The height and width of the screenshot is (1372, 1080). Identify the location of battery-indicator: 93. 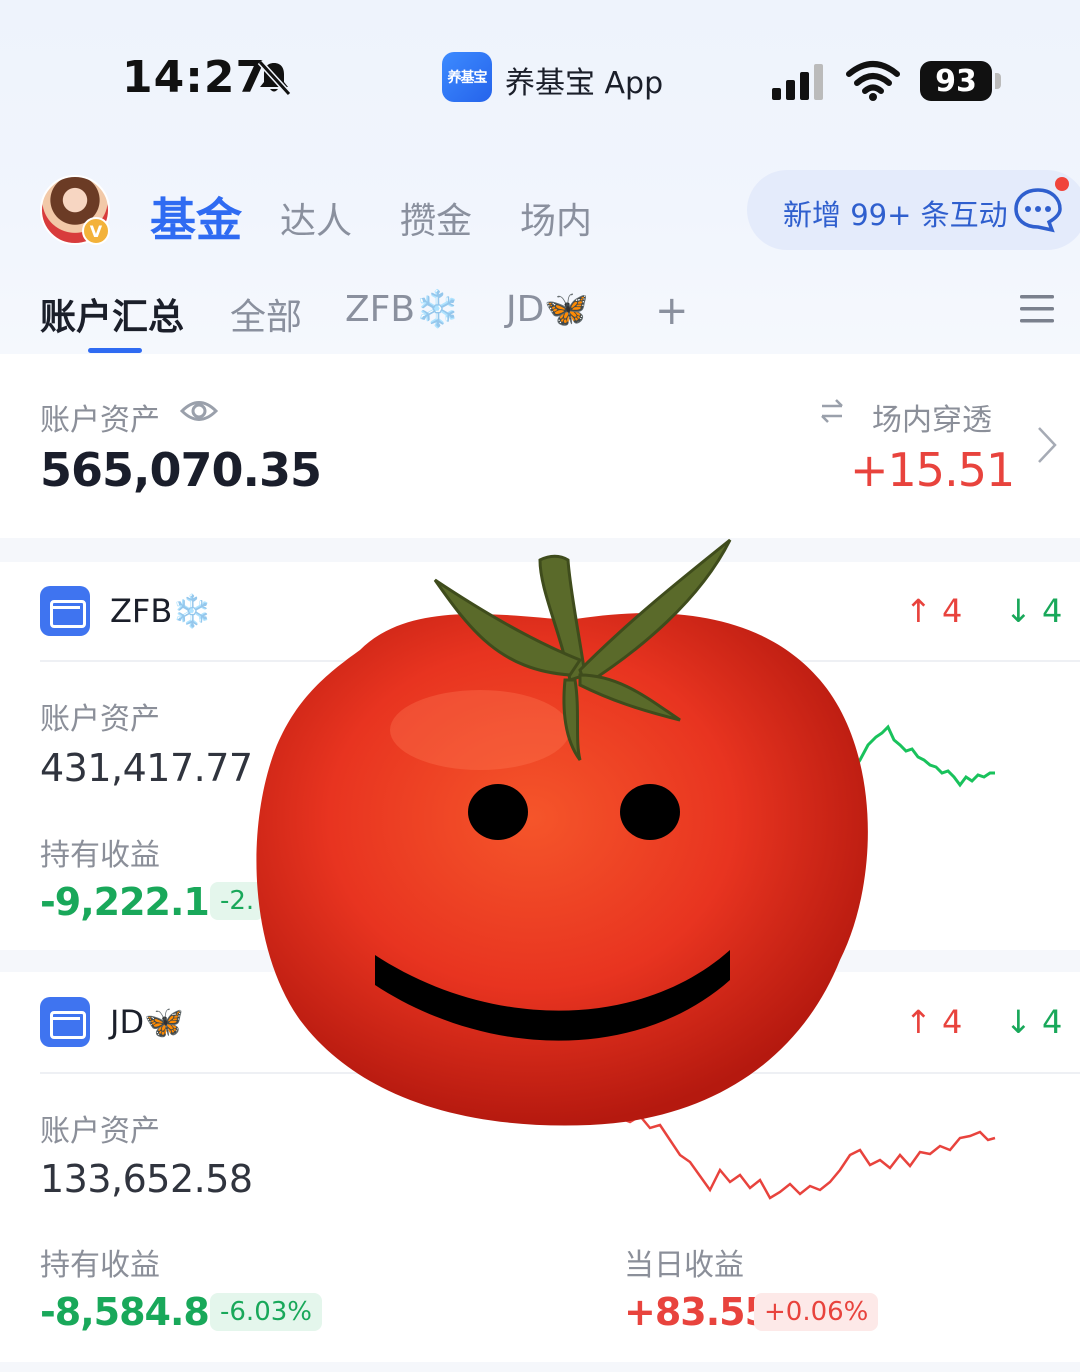
(956, 81).